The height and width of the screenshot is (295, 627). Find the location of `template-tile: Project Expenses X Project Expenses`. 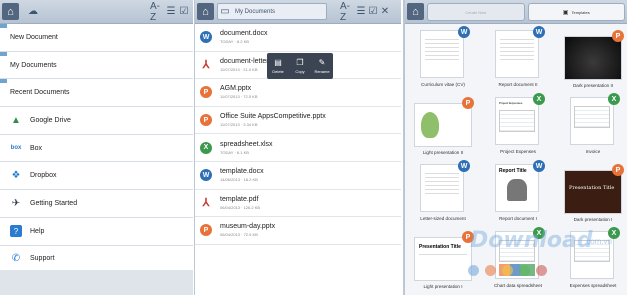

template-tile: Project Expenses X Project Expenses is located at coordinates (518, 126).